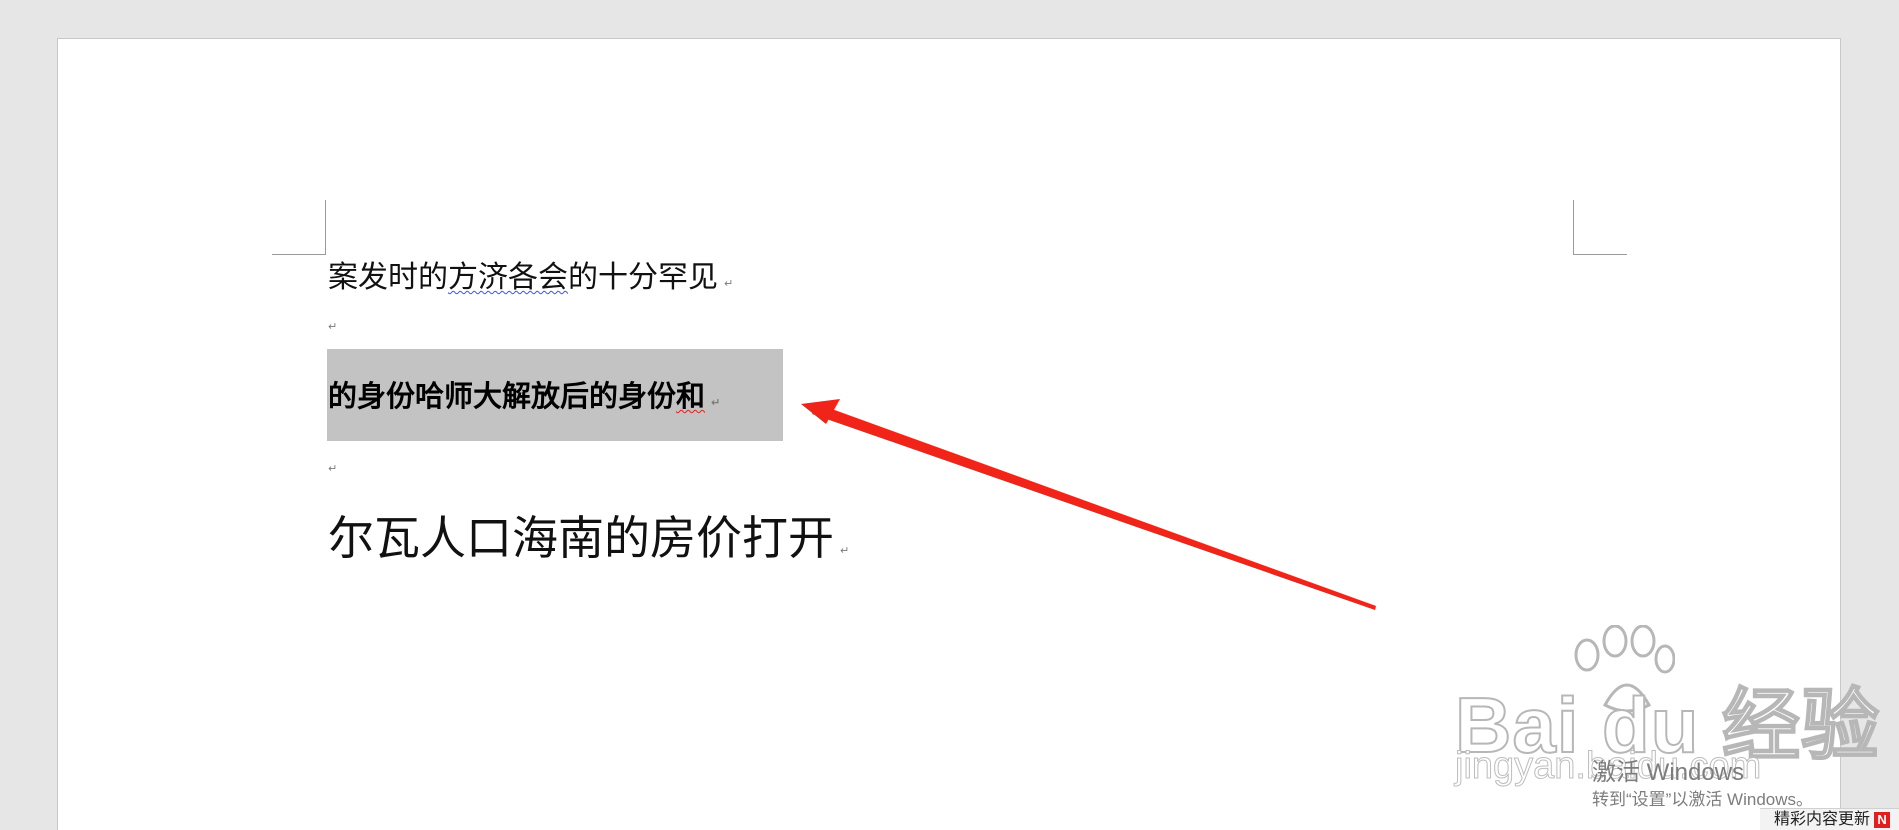  What do you see at coordinates (1882, 819) in the screenshot?
I see `news-icon: N` at bounding box center [1882, 819].